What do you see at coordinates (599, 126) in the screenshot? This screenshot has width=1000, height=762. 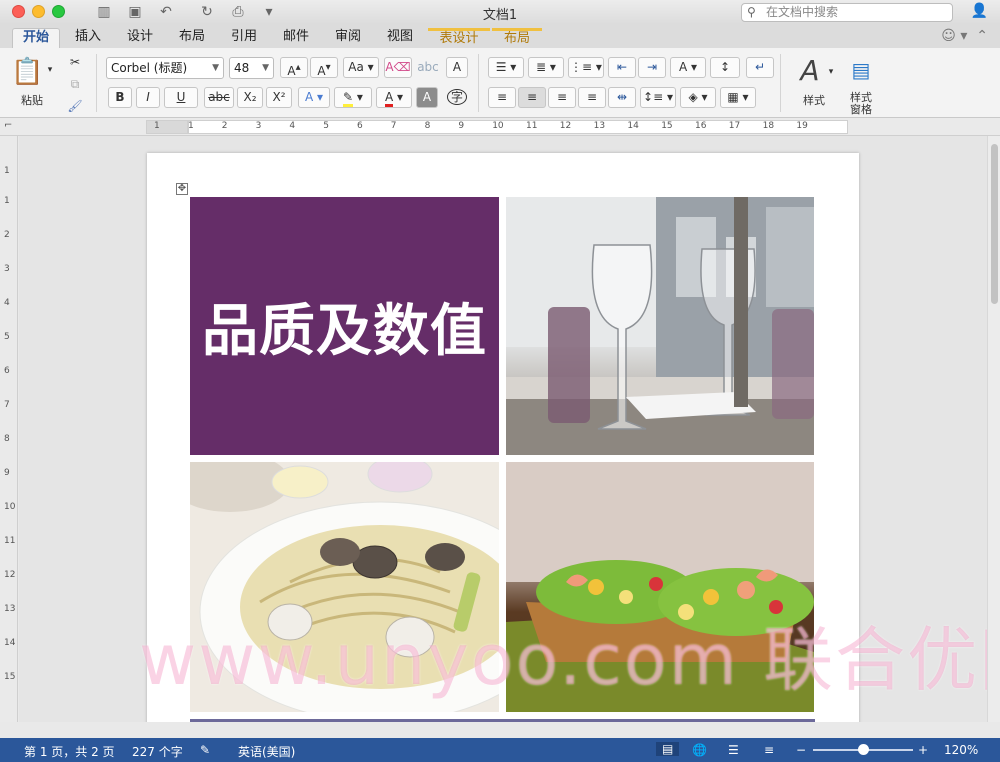 I see `ruler-number: 13` at bounding box center [599, 126].